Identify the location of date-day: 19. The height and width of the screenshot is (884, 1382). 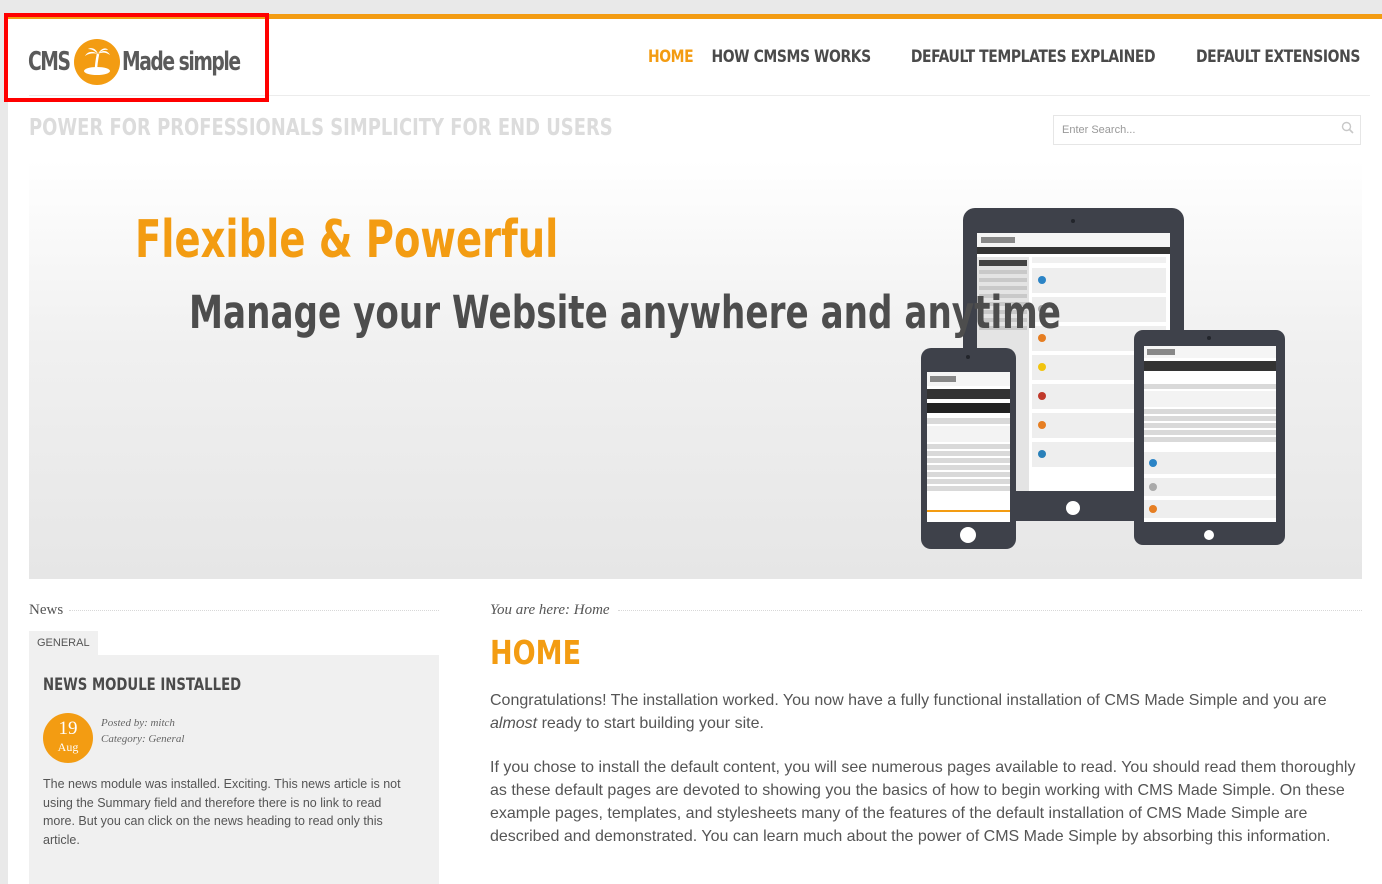
(68, 728).